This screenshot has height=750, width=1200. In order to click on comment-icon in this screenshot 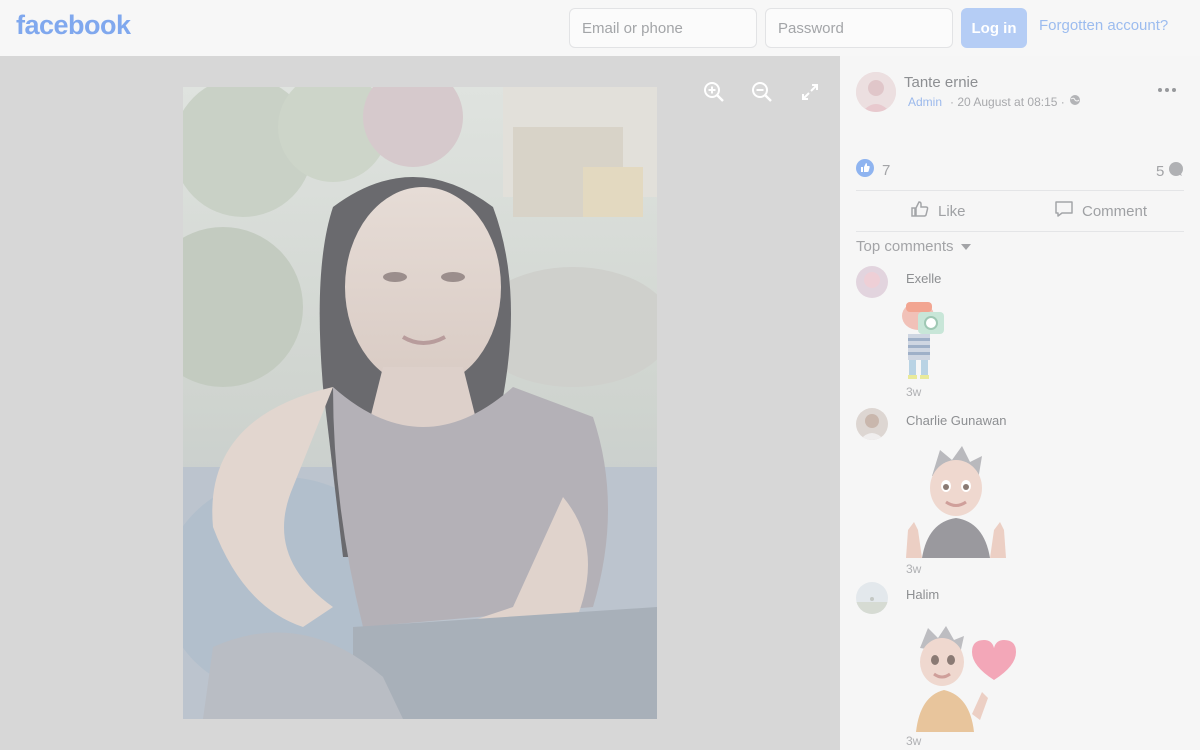, I will do `click(1064, 211)`.